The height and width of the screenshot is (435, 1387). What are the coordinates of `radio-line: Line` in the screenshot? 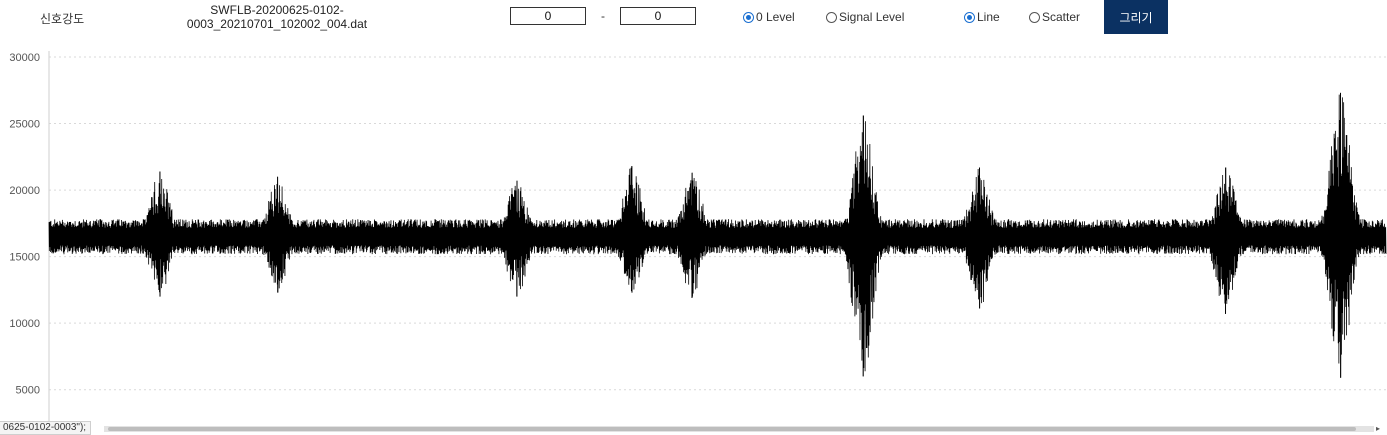 It's located at (982, 17).